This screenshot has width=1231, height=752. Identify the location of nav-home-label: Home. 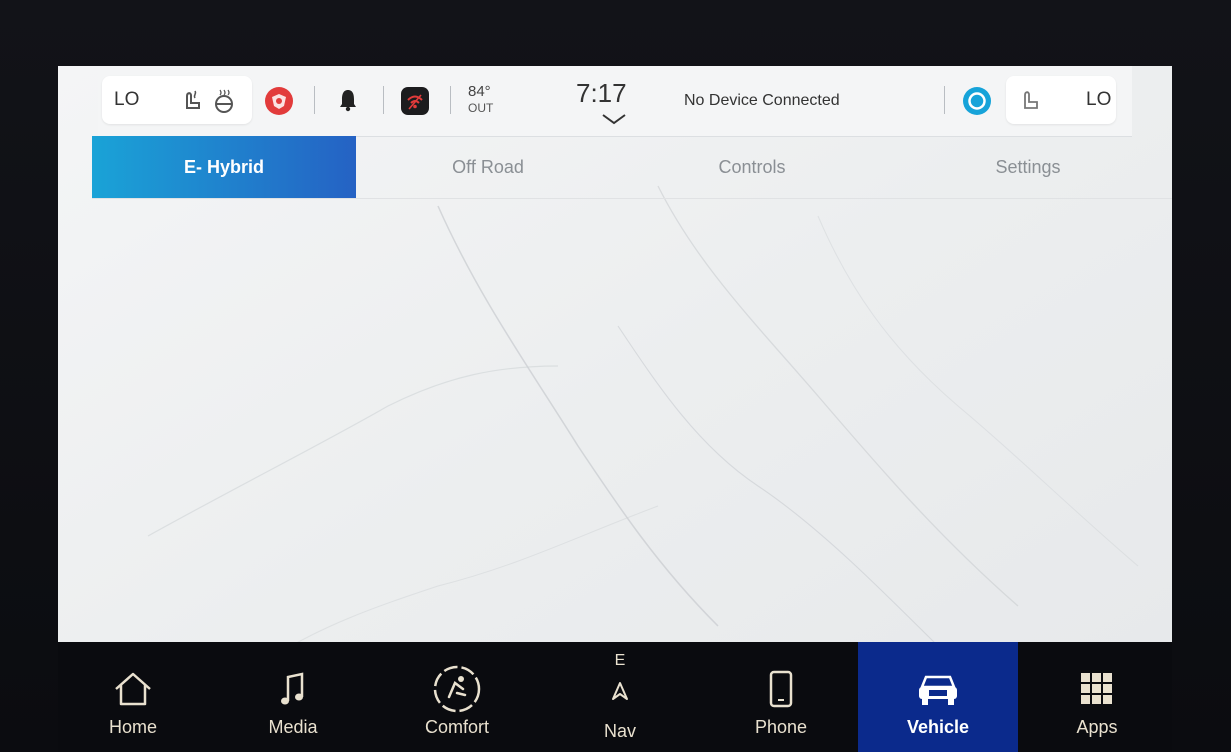
(132, 727).